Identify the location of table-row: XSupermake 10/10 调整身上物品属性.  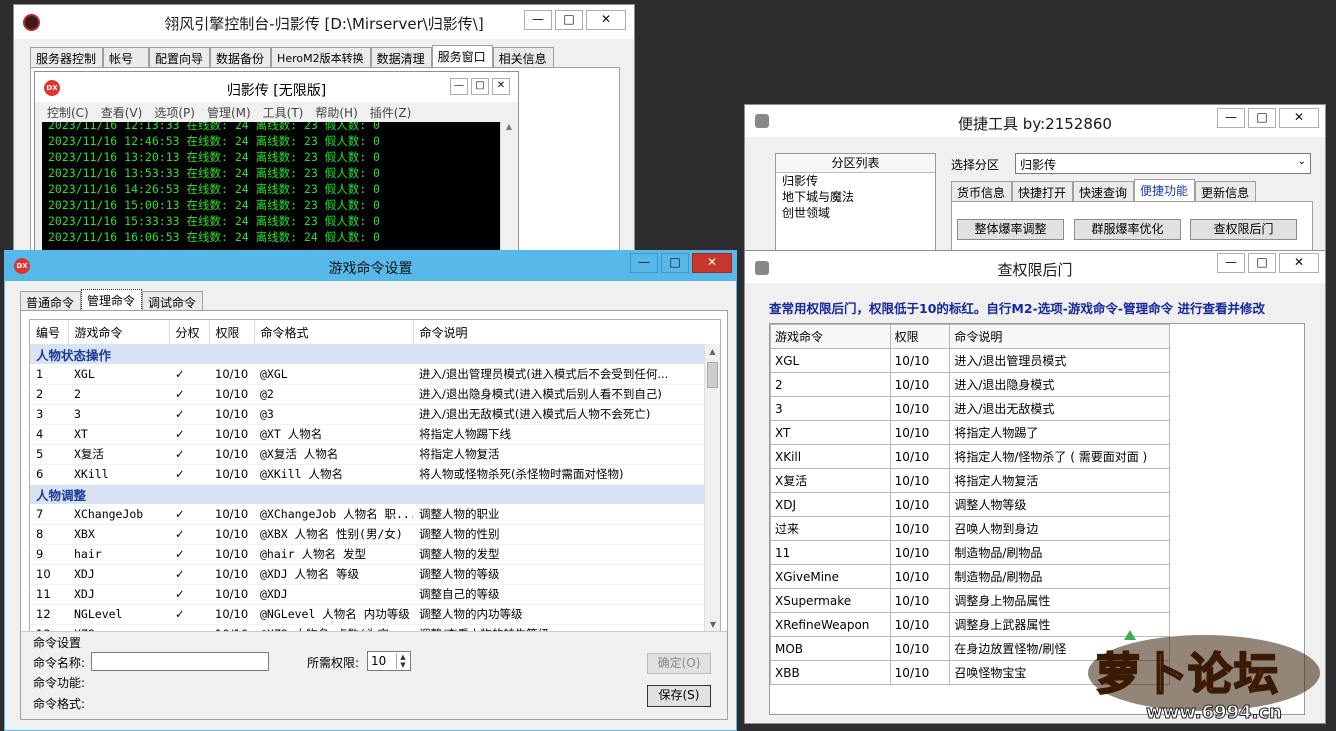
(970, 600).